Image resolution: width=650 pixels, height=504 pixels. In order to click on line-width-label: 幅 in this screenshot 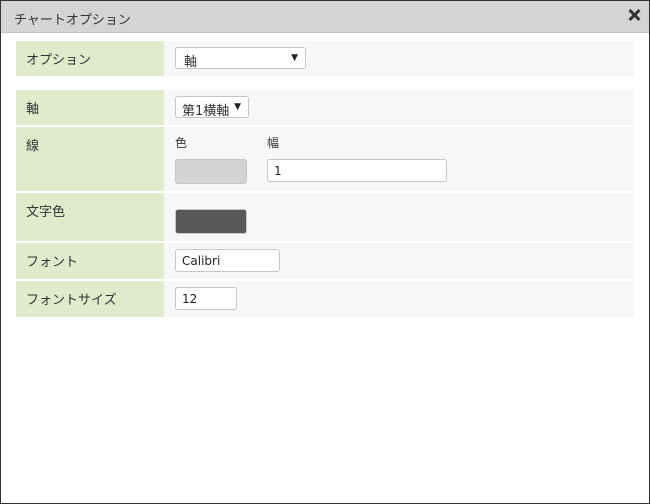, I will do `click(273, 143)`.